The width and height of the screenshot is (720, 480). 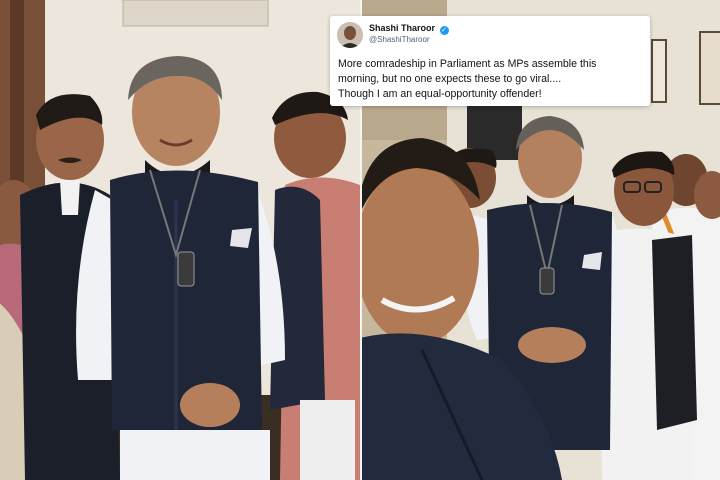 What do you see at coordinates (399, 39) in the screenshot?
I see `tweet-handle: @ShashiTharoor` at bounding box center [399, 39].